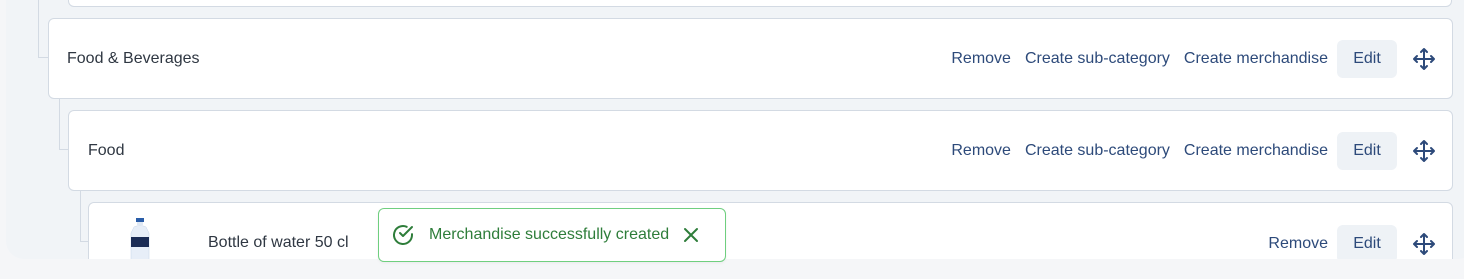 The image size is (1464, 279). I want to click on water-bottle-image, so click(139, 240).